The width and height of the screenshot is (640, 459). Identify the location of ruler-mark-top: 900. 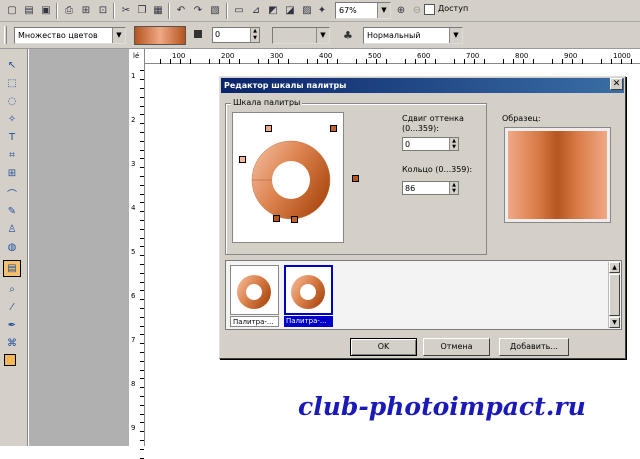
(571, 56).